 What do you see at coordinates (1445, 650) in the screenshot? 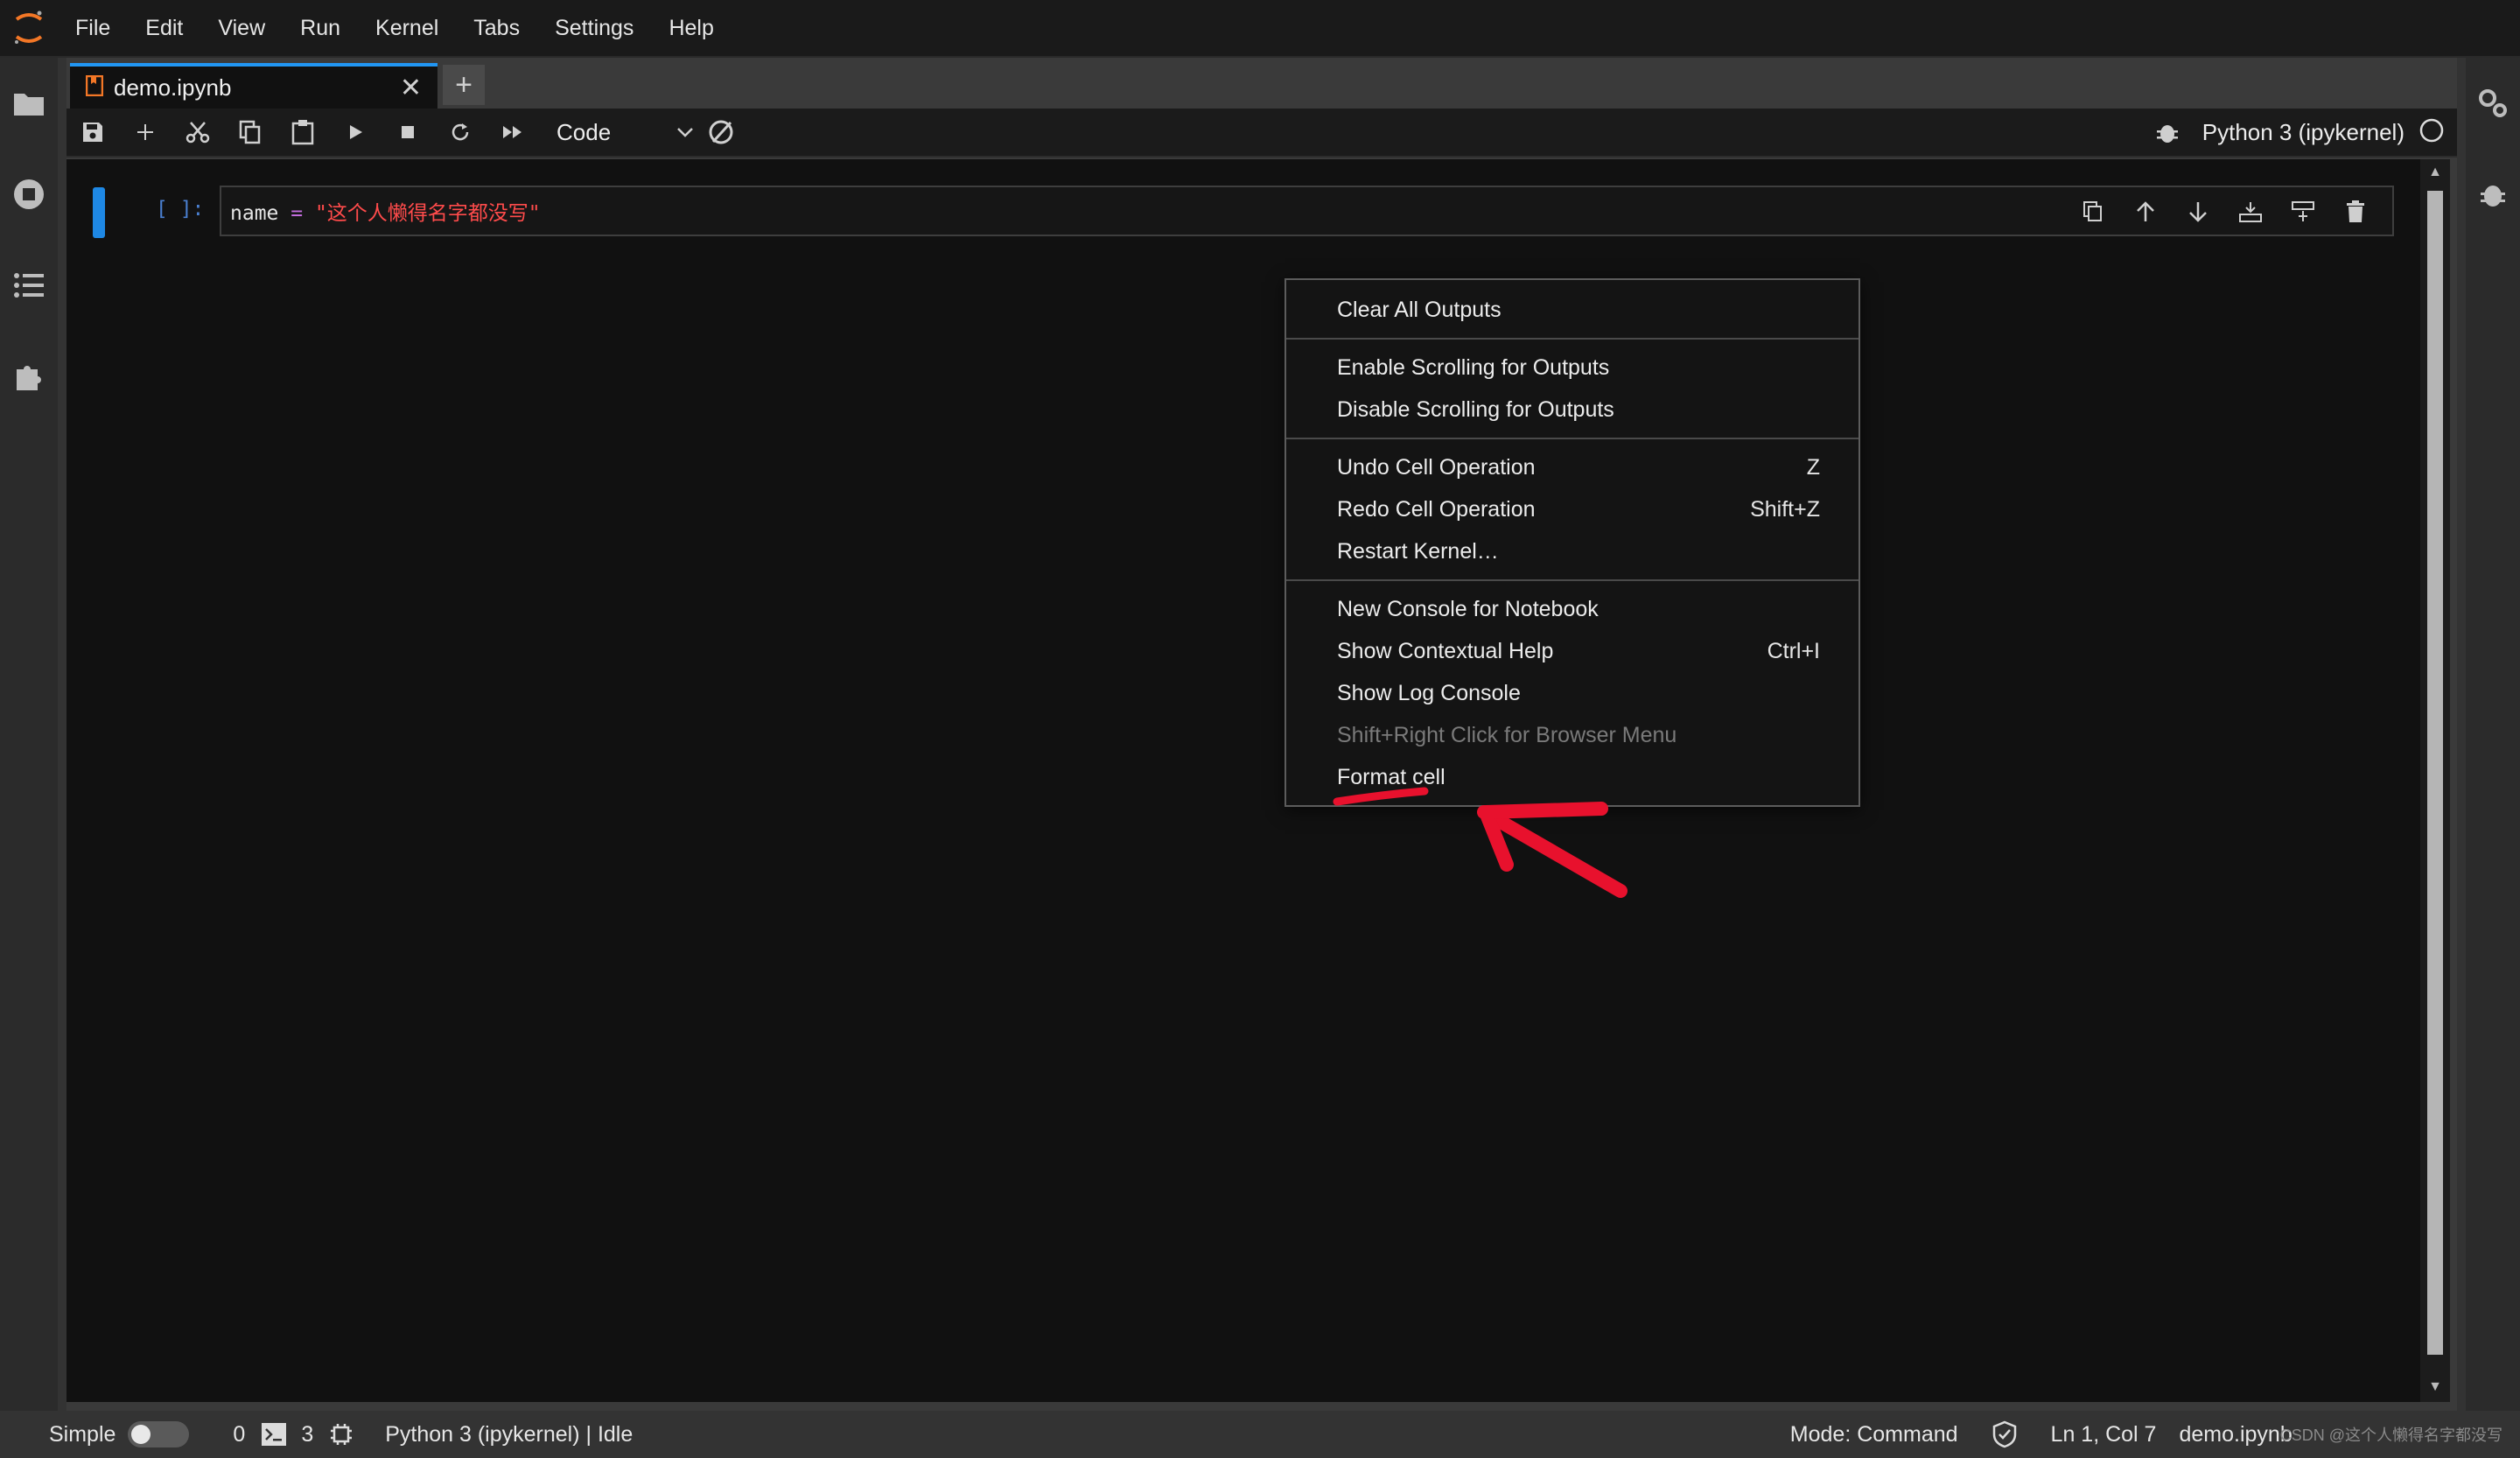
I see `menu-item-label: Show Contextual Help` at bounding box center [1445, 650].